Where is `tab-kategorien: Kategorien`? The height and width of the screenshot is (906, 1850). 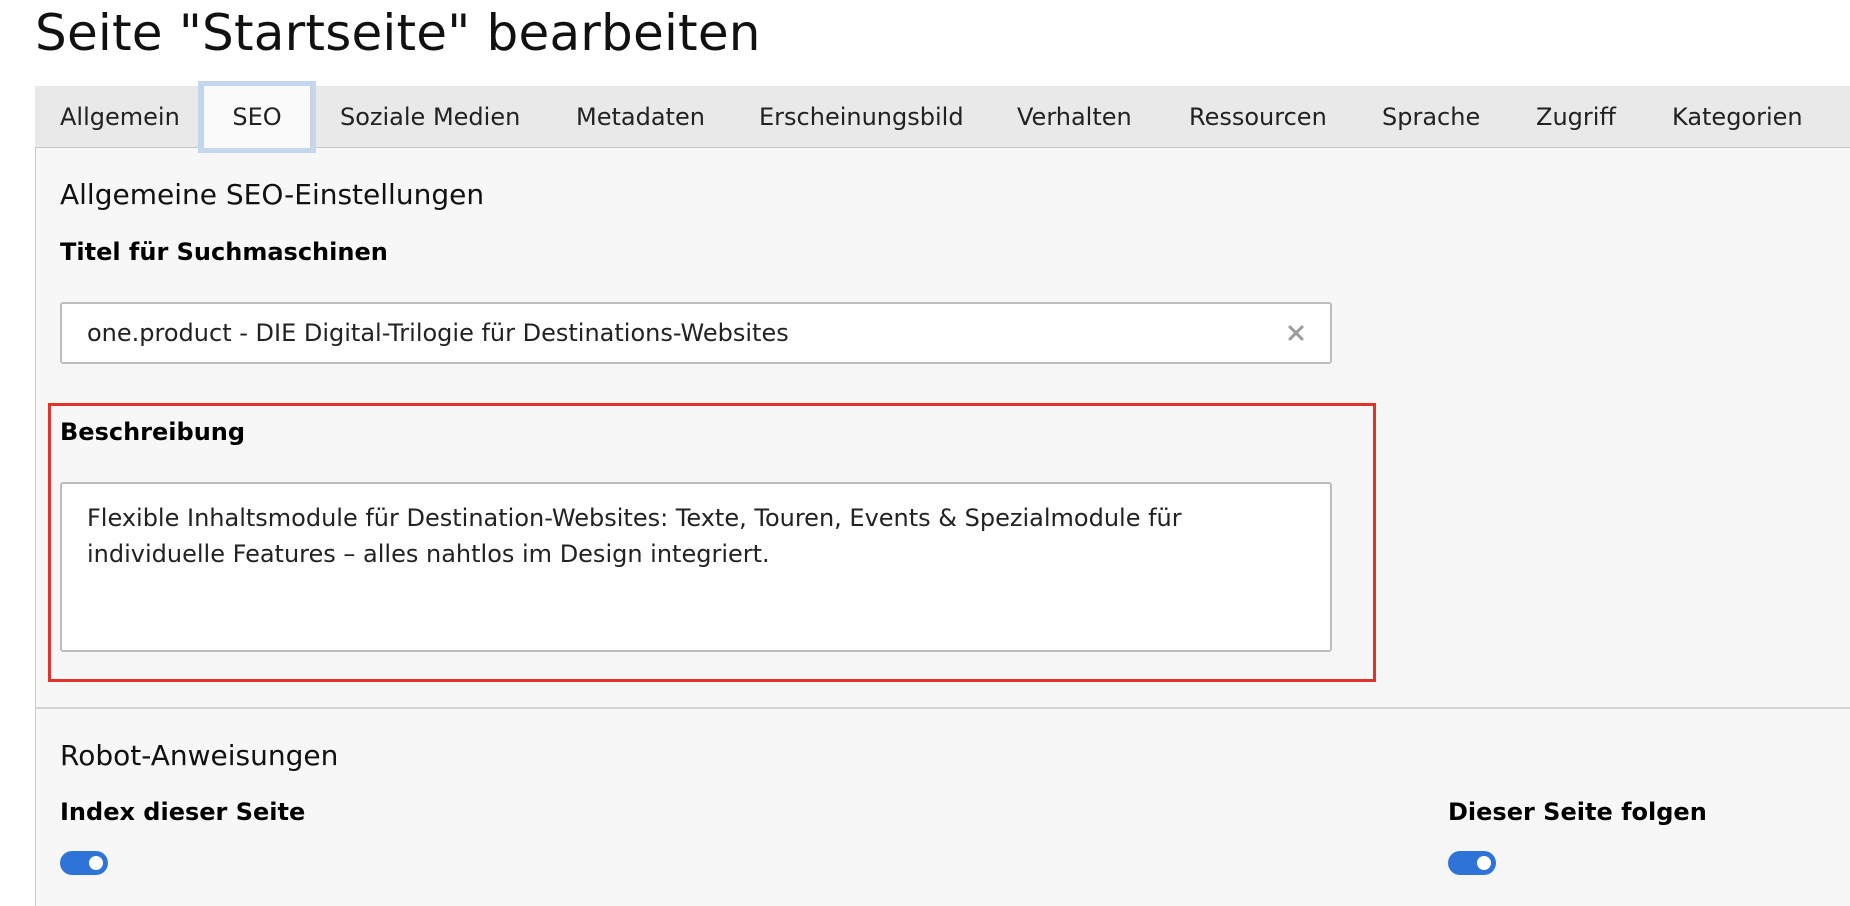
tab-kategorien: Kategorien is located at coordinates (1737, 117).